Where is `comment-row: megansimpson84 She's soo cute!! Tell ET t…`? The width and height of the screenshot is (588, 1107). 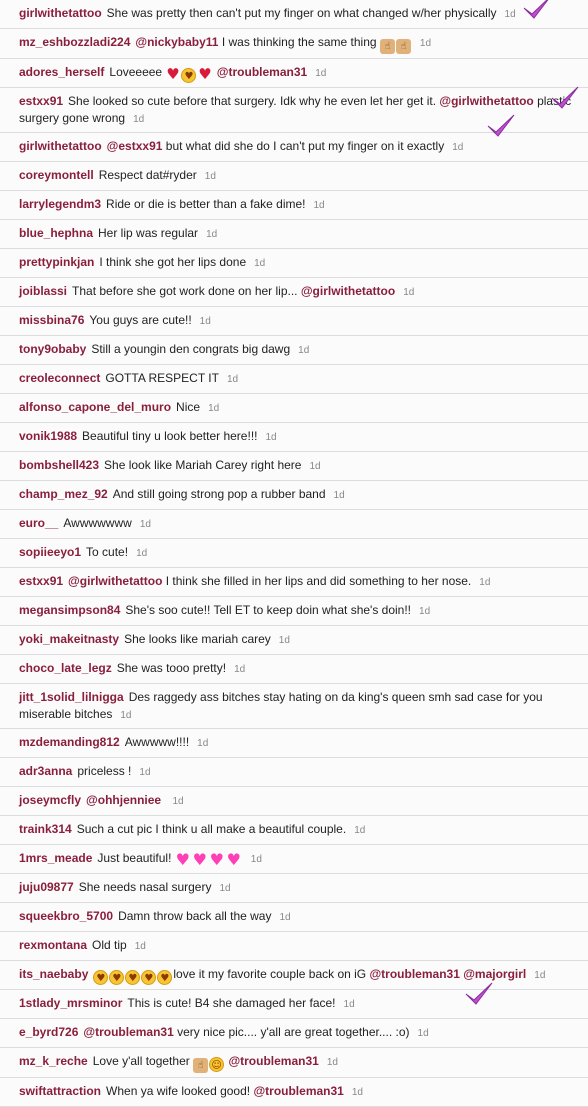
comment-row: megansimpson84 She's soo cute!! Tell ET t… is located at coordinates (294, 611).